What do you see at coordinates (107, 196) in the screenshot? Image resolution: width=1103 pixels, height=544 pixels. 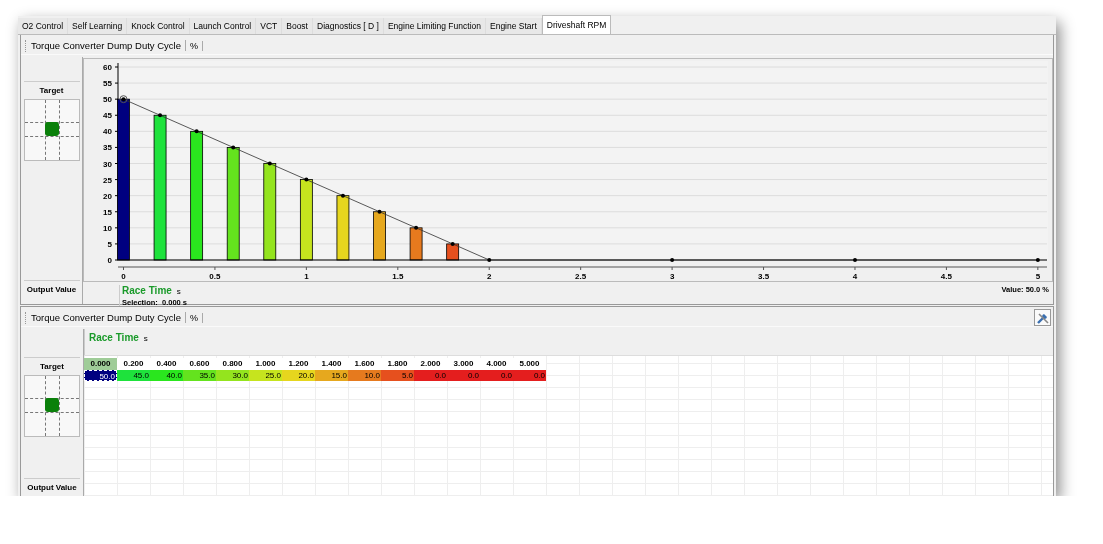 I see `tick-label: 20` at bounding box center [107, 196].